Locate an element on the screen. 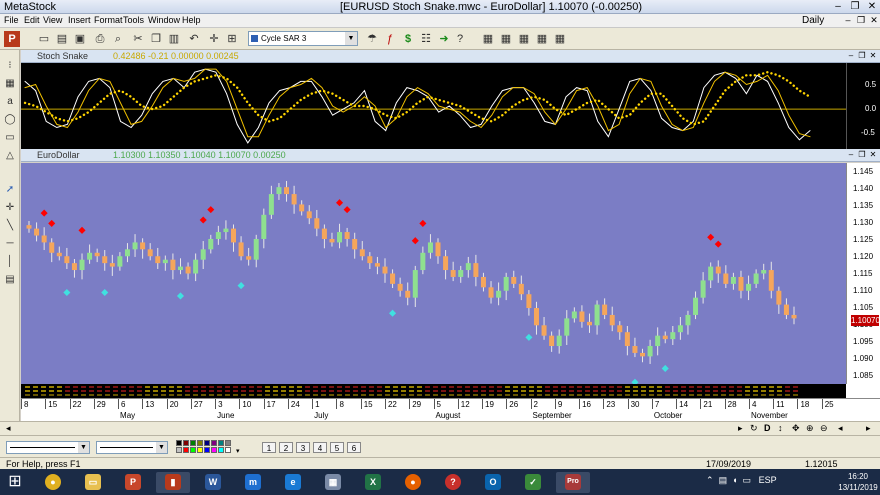  triangle-tool-icon: △ is located at coordinates (10, 155).